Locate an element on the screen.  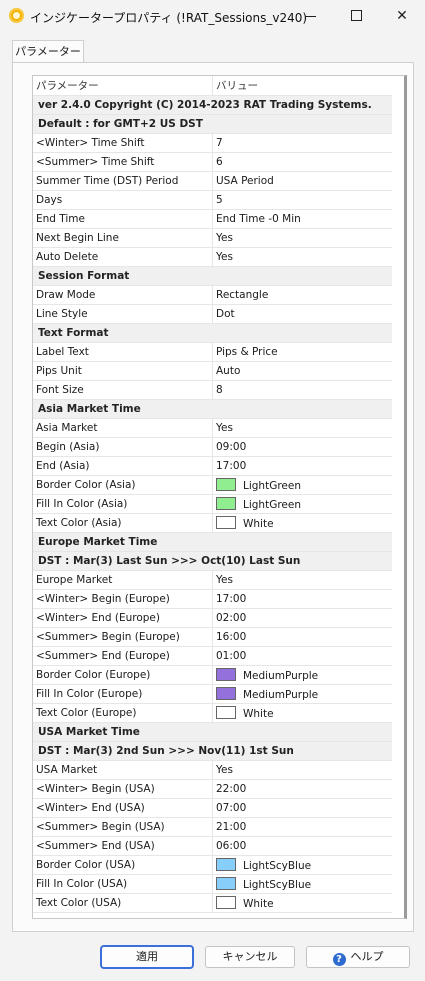
parameter-row: Fill In Color (Asia) LightGreen is located at coordinates (212, 504).